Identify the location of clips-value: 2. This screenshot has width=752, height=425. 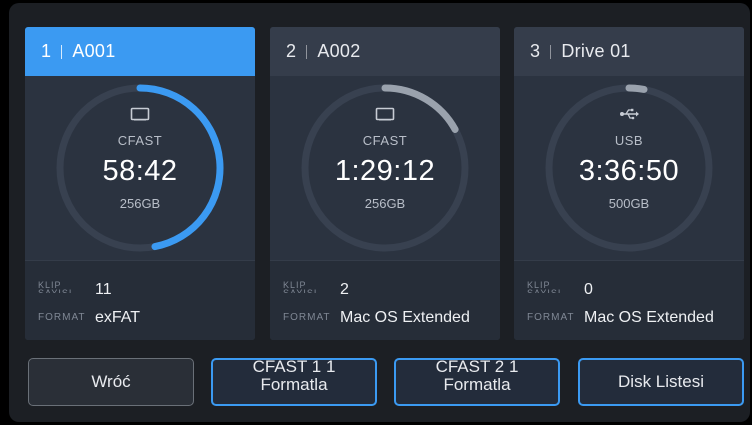
(344, 289).